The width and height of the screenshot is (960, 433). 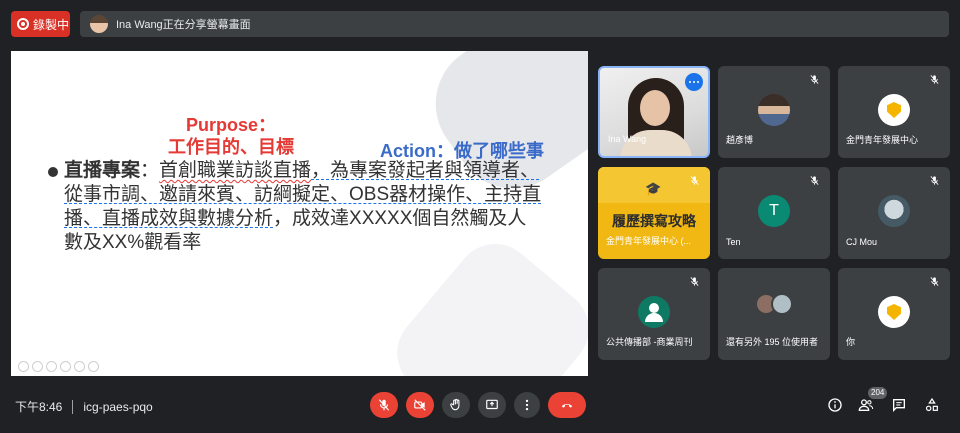 I want to click on participant-tile: 金門青年發展中心, so click(x=894, y=112).